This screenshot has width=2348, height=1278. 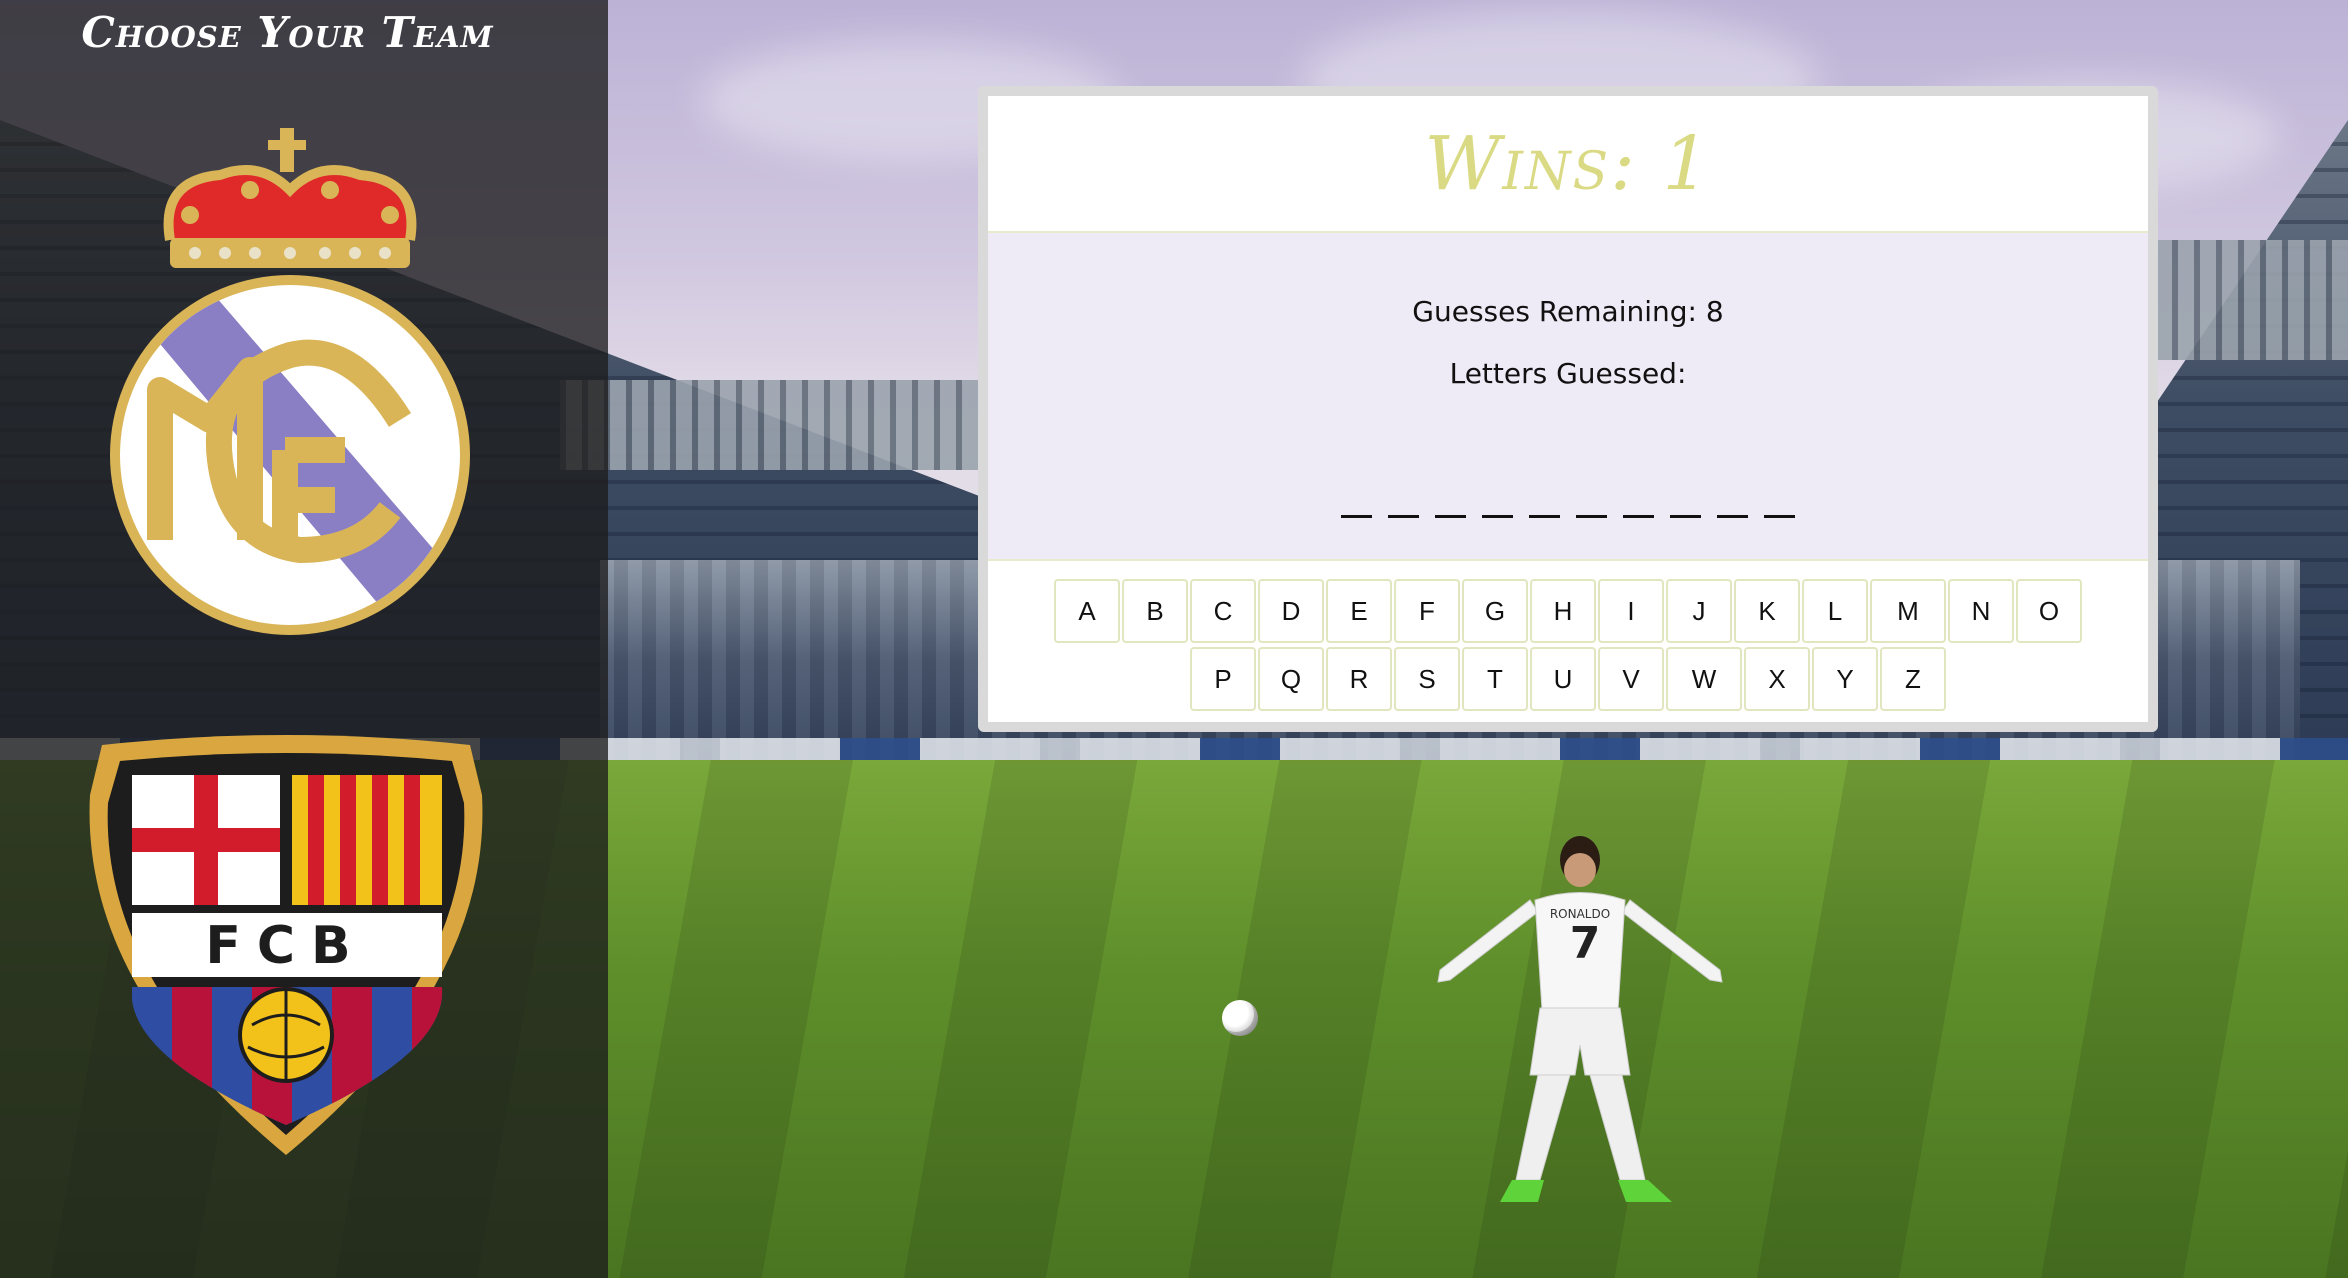 What do you see at coordinates (1240, 1018) in the screenshot?
I see `football-ball` at bounding box center [1240, 1018].